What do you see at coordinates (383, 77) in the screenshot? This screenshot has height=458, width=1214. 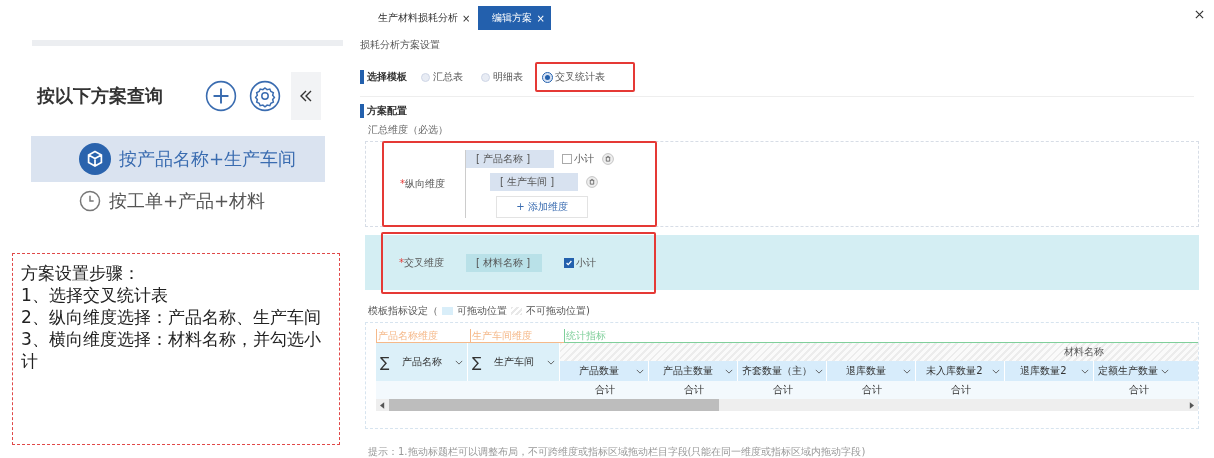 I see `section-title: 选择模板` at bounding box center [383, 77].